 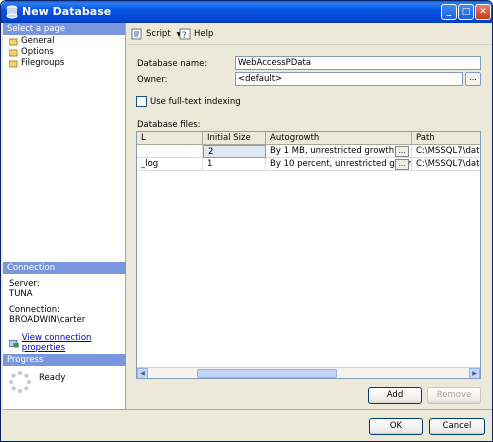 I want to click on help-button: ? Help, so click(x=196, y=34).